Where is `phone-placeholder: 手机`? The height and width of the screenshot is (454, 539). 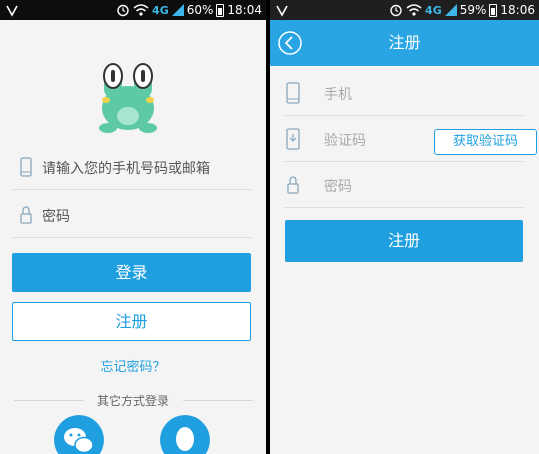 phone-placeholder: 手机 is located at coordinates (338, 95).